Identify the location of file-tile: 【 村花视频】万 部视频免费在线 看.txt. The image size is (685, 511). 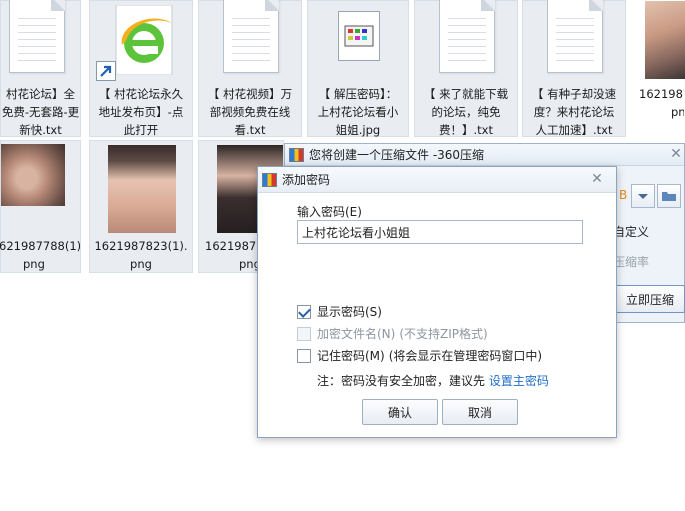
(250, 68).